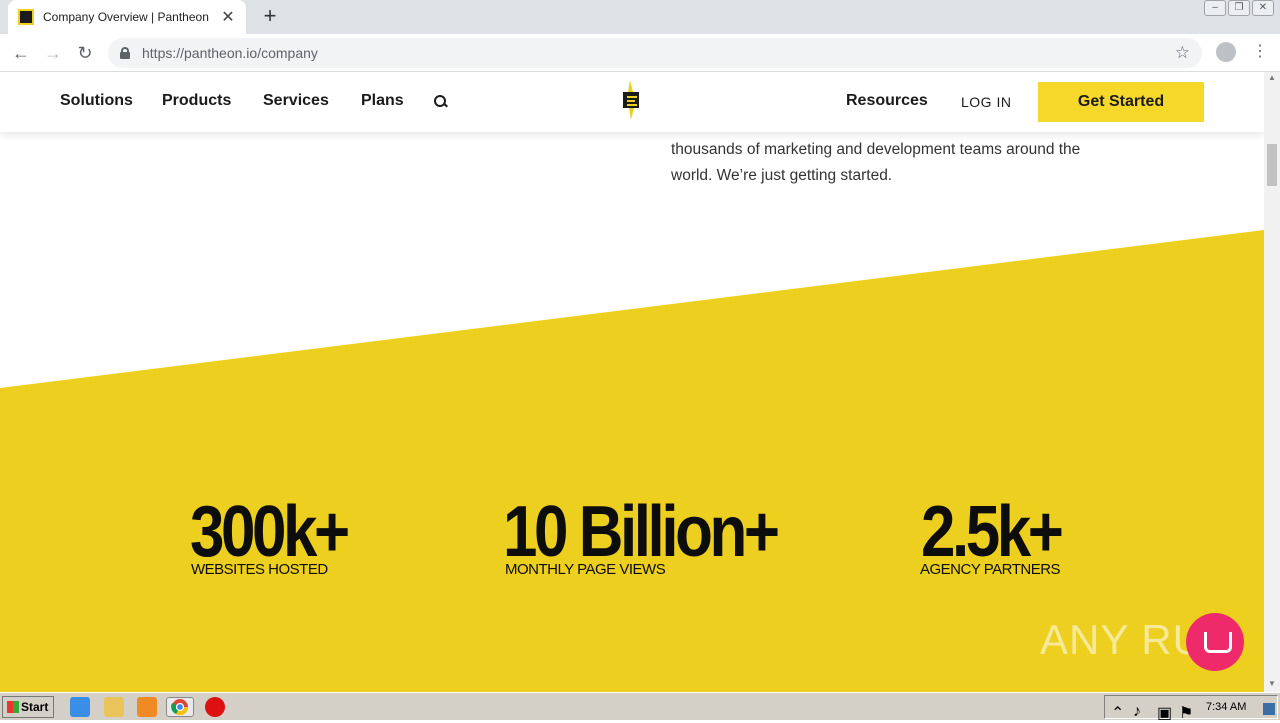 The height and width of the screenshot is (723, 1280). Describe the element at coordinates (585, 569) in the screenshot. I see `stat-label-pageviews: MONTHLY PAGE VIEWS` at that location.